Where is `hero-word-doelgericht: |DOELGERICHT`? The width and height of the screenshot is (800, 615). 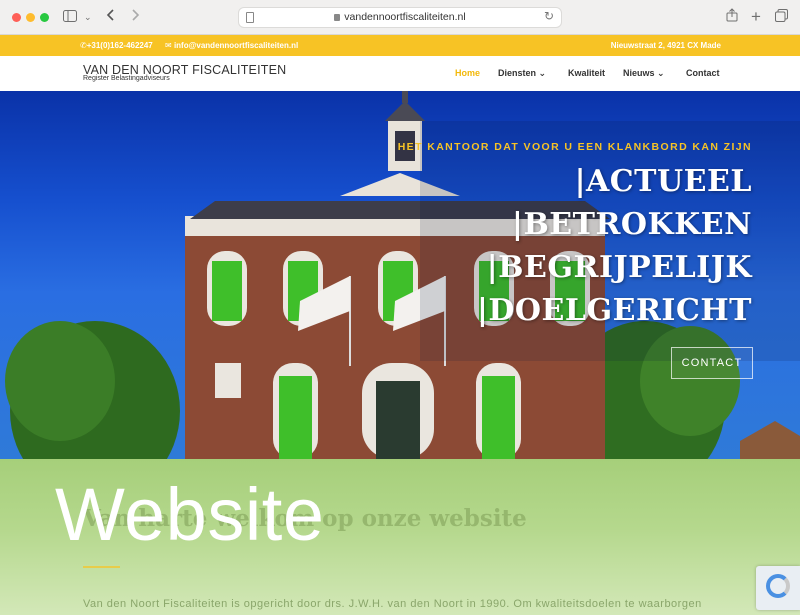
hero-word-doelgericht: |DOELGERICHT is located at coordinates (614, 310).